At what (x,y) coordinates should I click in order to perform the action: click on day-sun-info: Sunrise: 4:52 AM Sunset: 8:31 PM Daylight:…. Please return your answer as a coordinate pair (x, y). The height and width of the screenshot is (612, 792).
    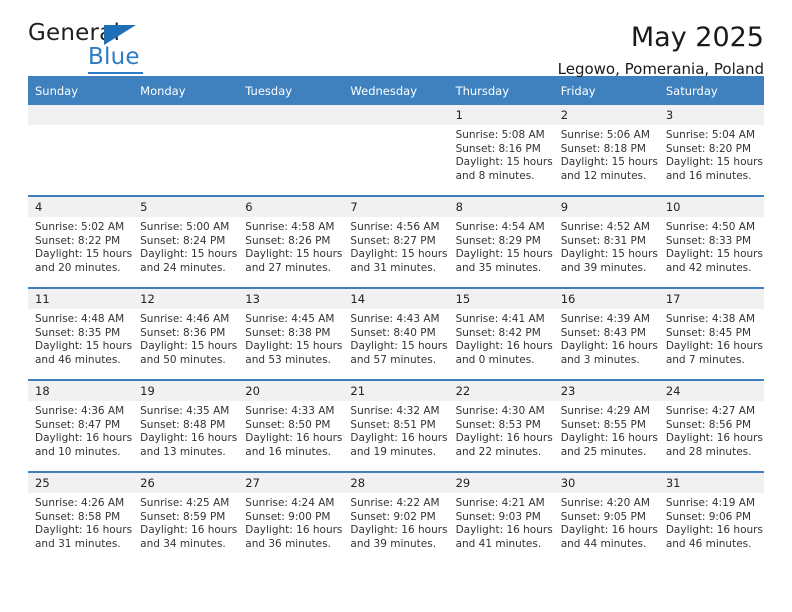
    Looking at the image, I should click on (606, 246).